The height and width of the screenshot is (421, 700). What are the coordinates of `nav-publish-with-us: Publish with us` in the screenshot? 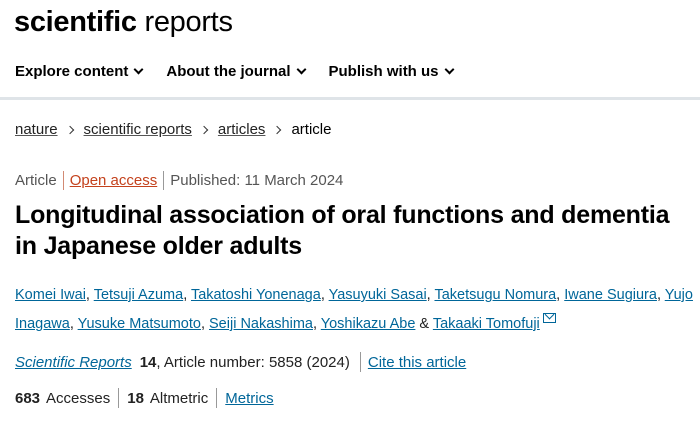 It's located at (391, 71).